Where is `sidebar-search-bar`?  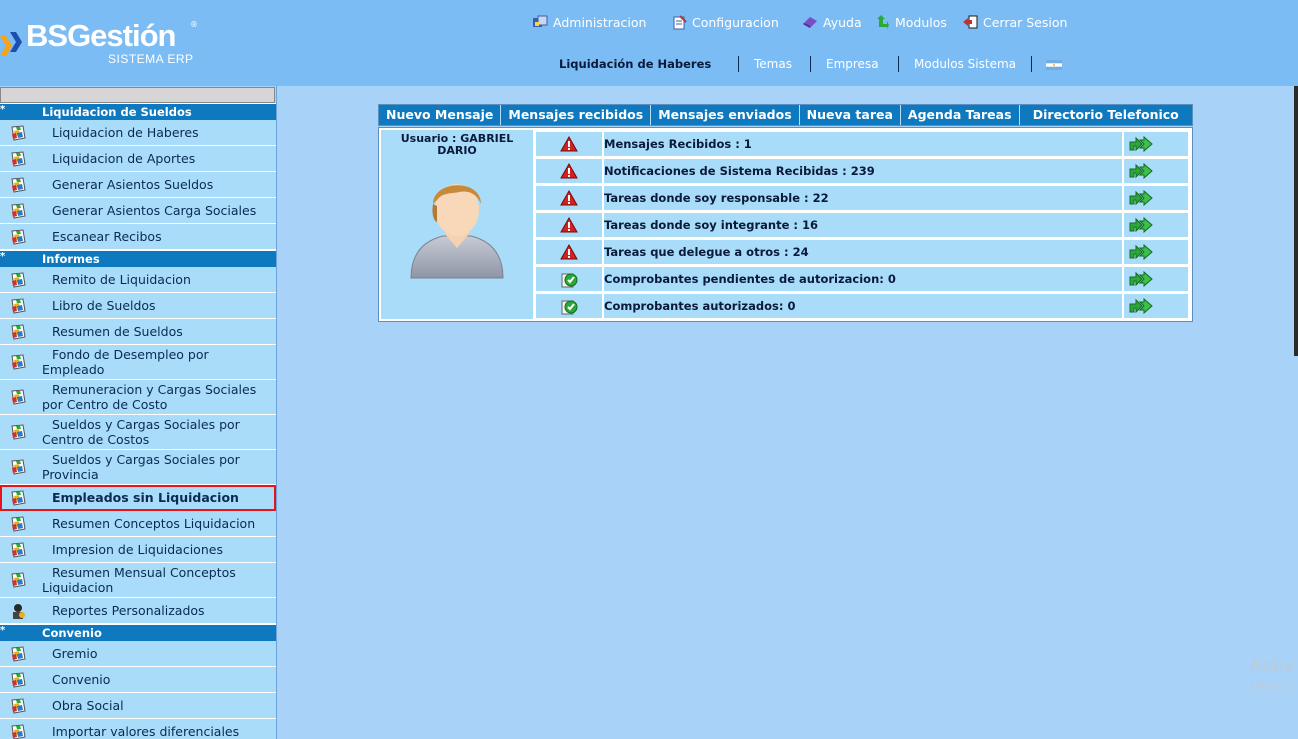 sidebar-search-bar is located at coordinates (137, 95).